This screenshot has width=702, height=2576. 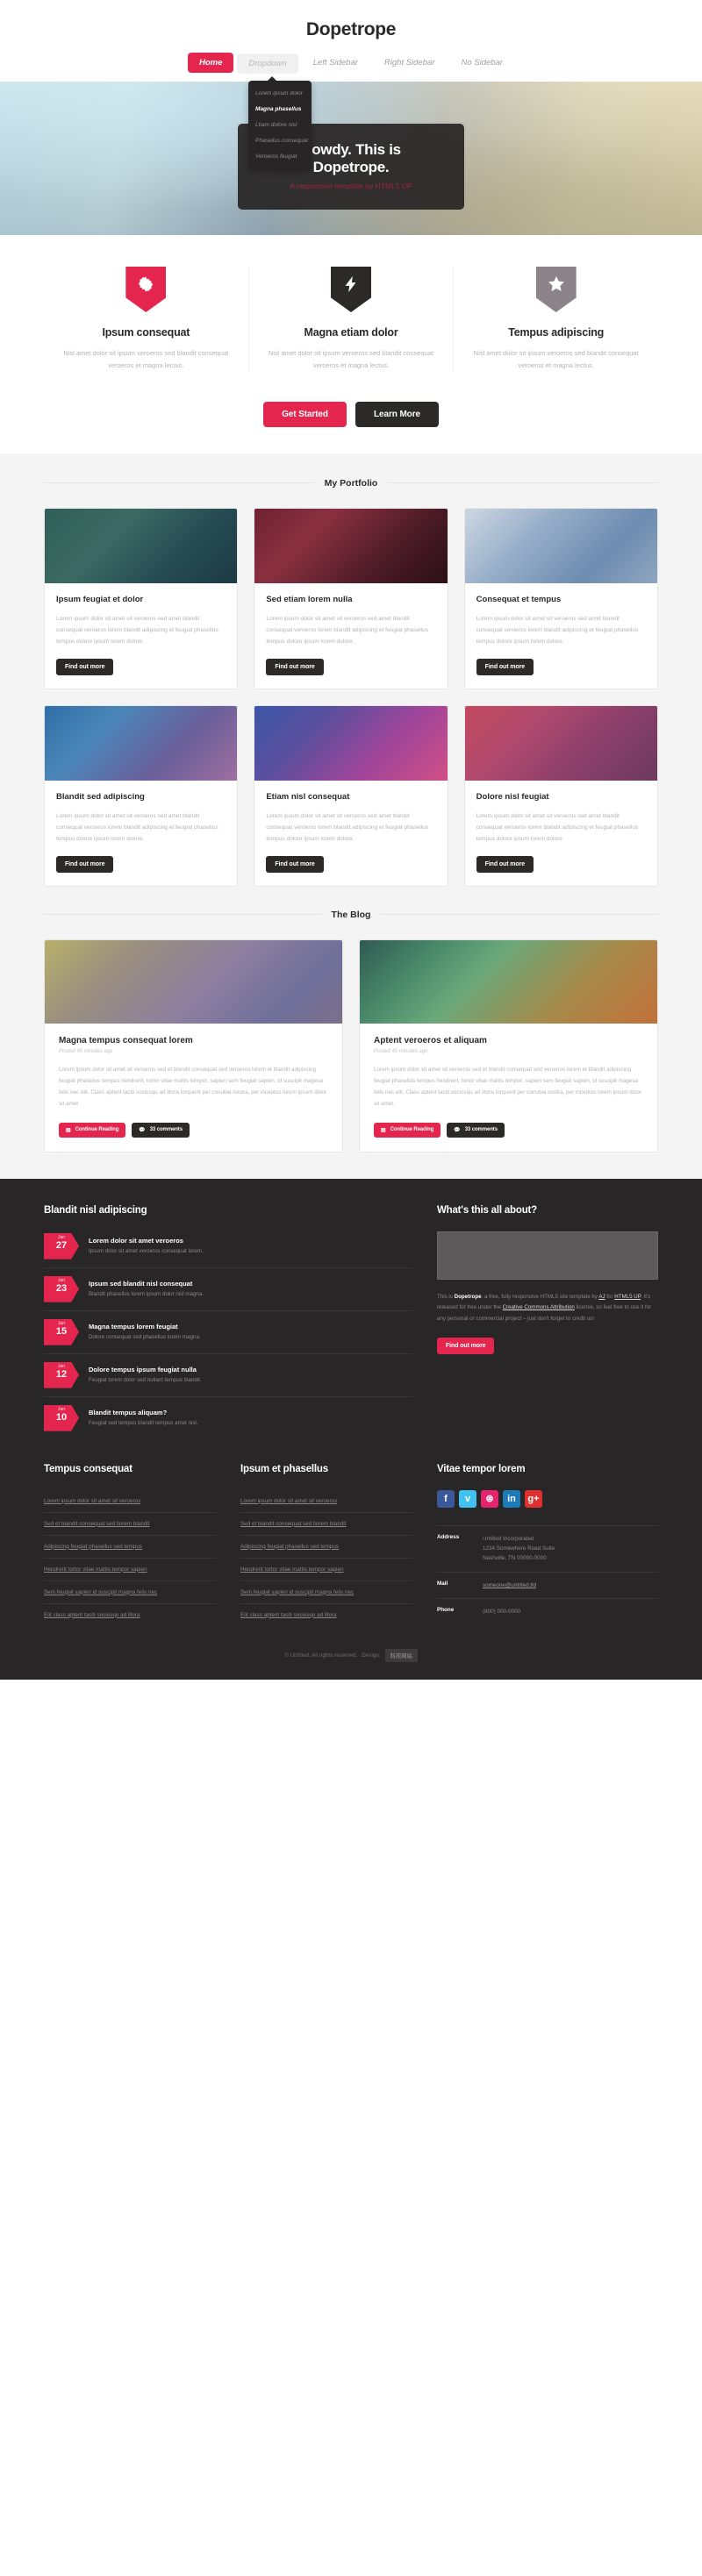 I want to click on google-plus-icon: g+, so click(x=533, y=1499).